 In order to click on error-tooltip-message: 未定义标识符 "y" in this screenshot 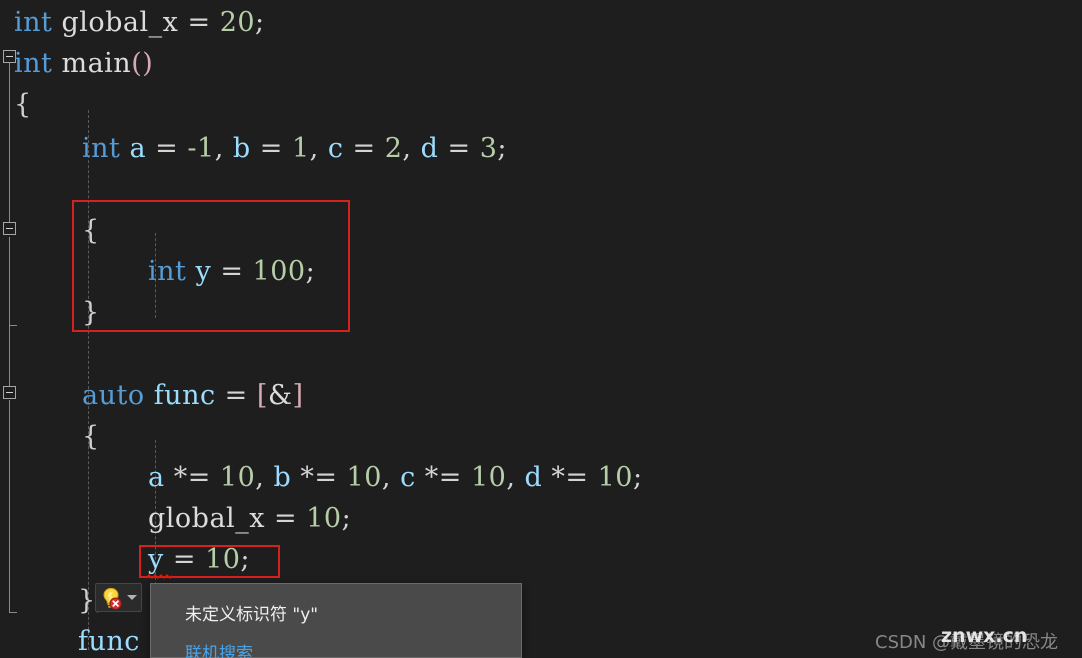, I will do `click(252, 615)`.